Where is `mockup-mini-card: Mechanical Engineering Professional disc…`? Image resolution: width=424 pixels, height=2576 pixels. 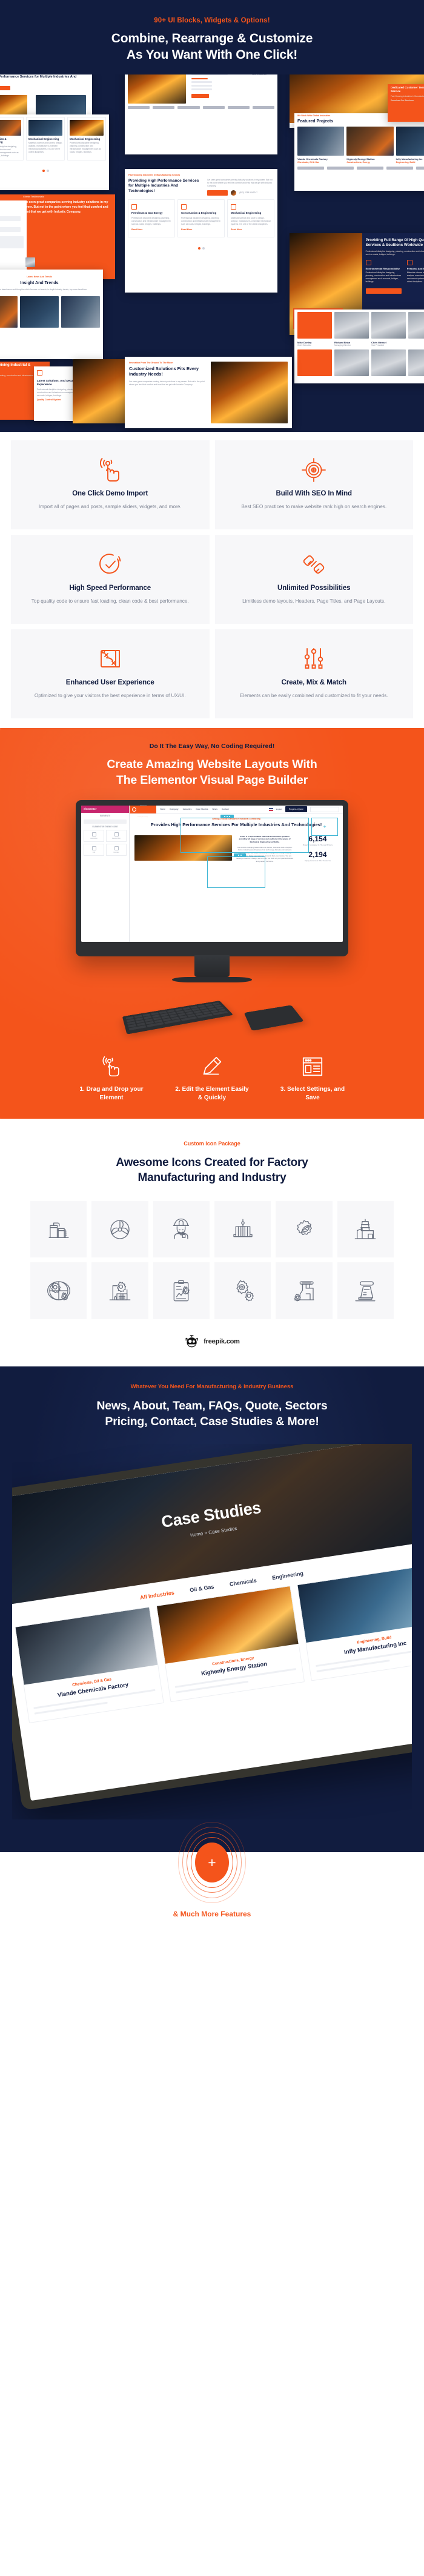
mockup-mini-card: Mechanical Engineering Professional disc… is located at coordinates (86, 138).